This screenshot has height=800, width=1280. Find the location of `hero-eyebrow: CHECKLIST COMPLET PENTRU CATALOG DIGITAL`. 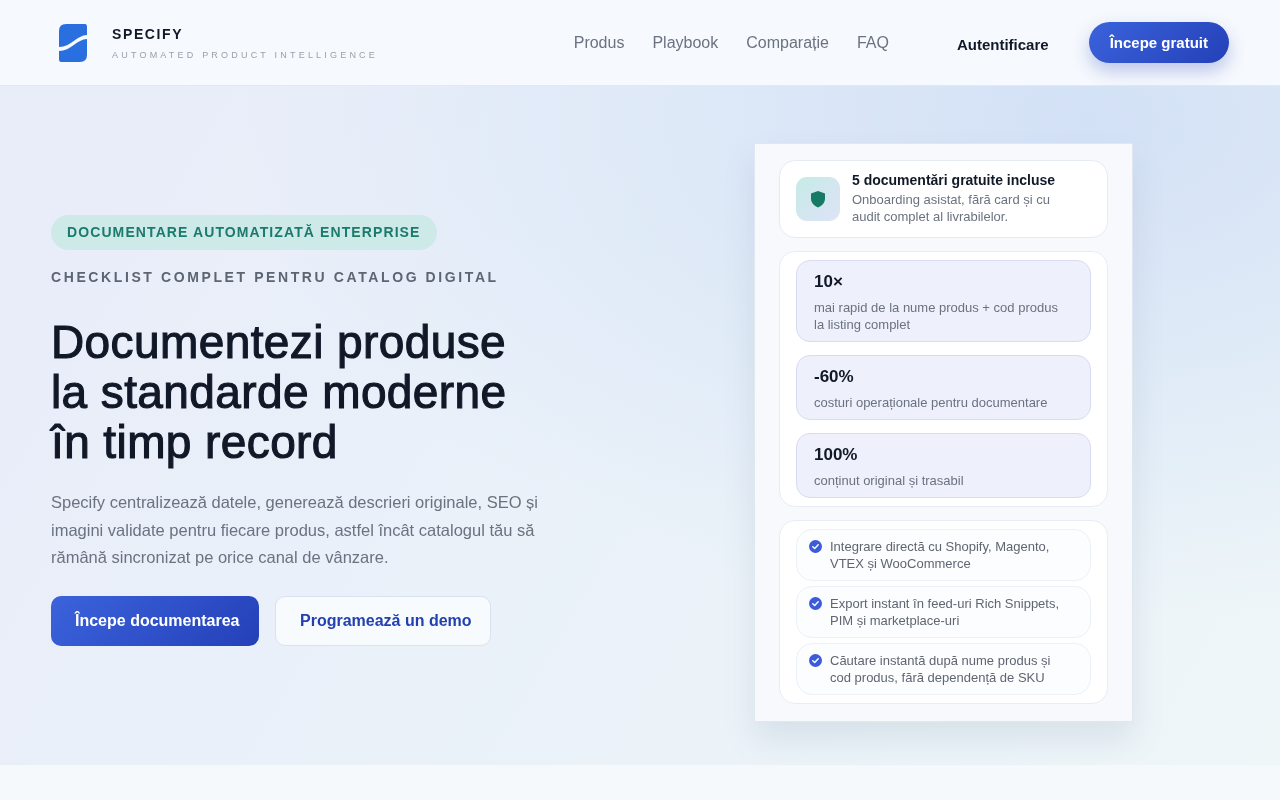

hero-eyebrow: CHECKLIST COMPLET PENTRU CATALOG DIGITAL is located at coordinates (275, 277).